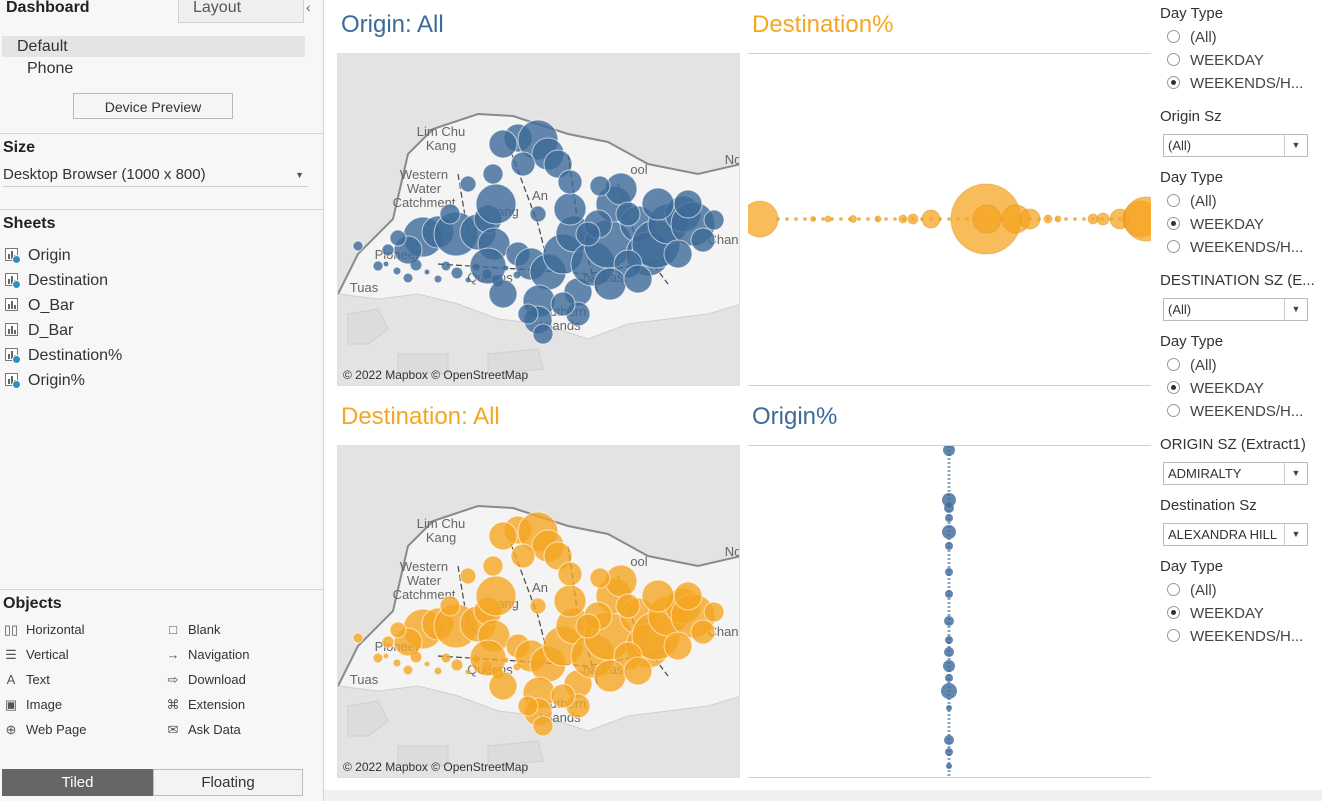 This screenshot has height=801, width=1322. What do you see at coordinates (44, 704) in the screenshot?
I see `object-label: Image` at bounding box center [44, 704].